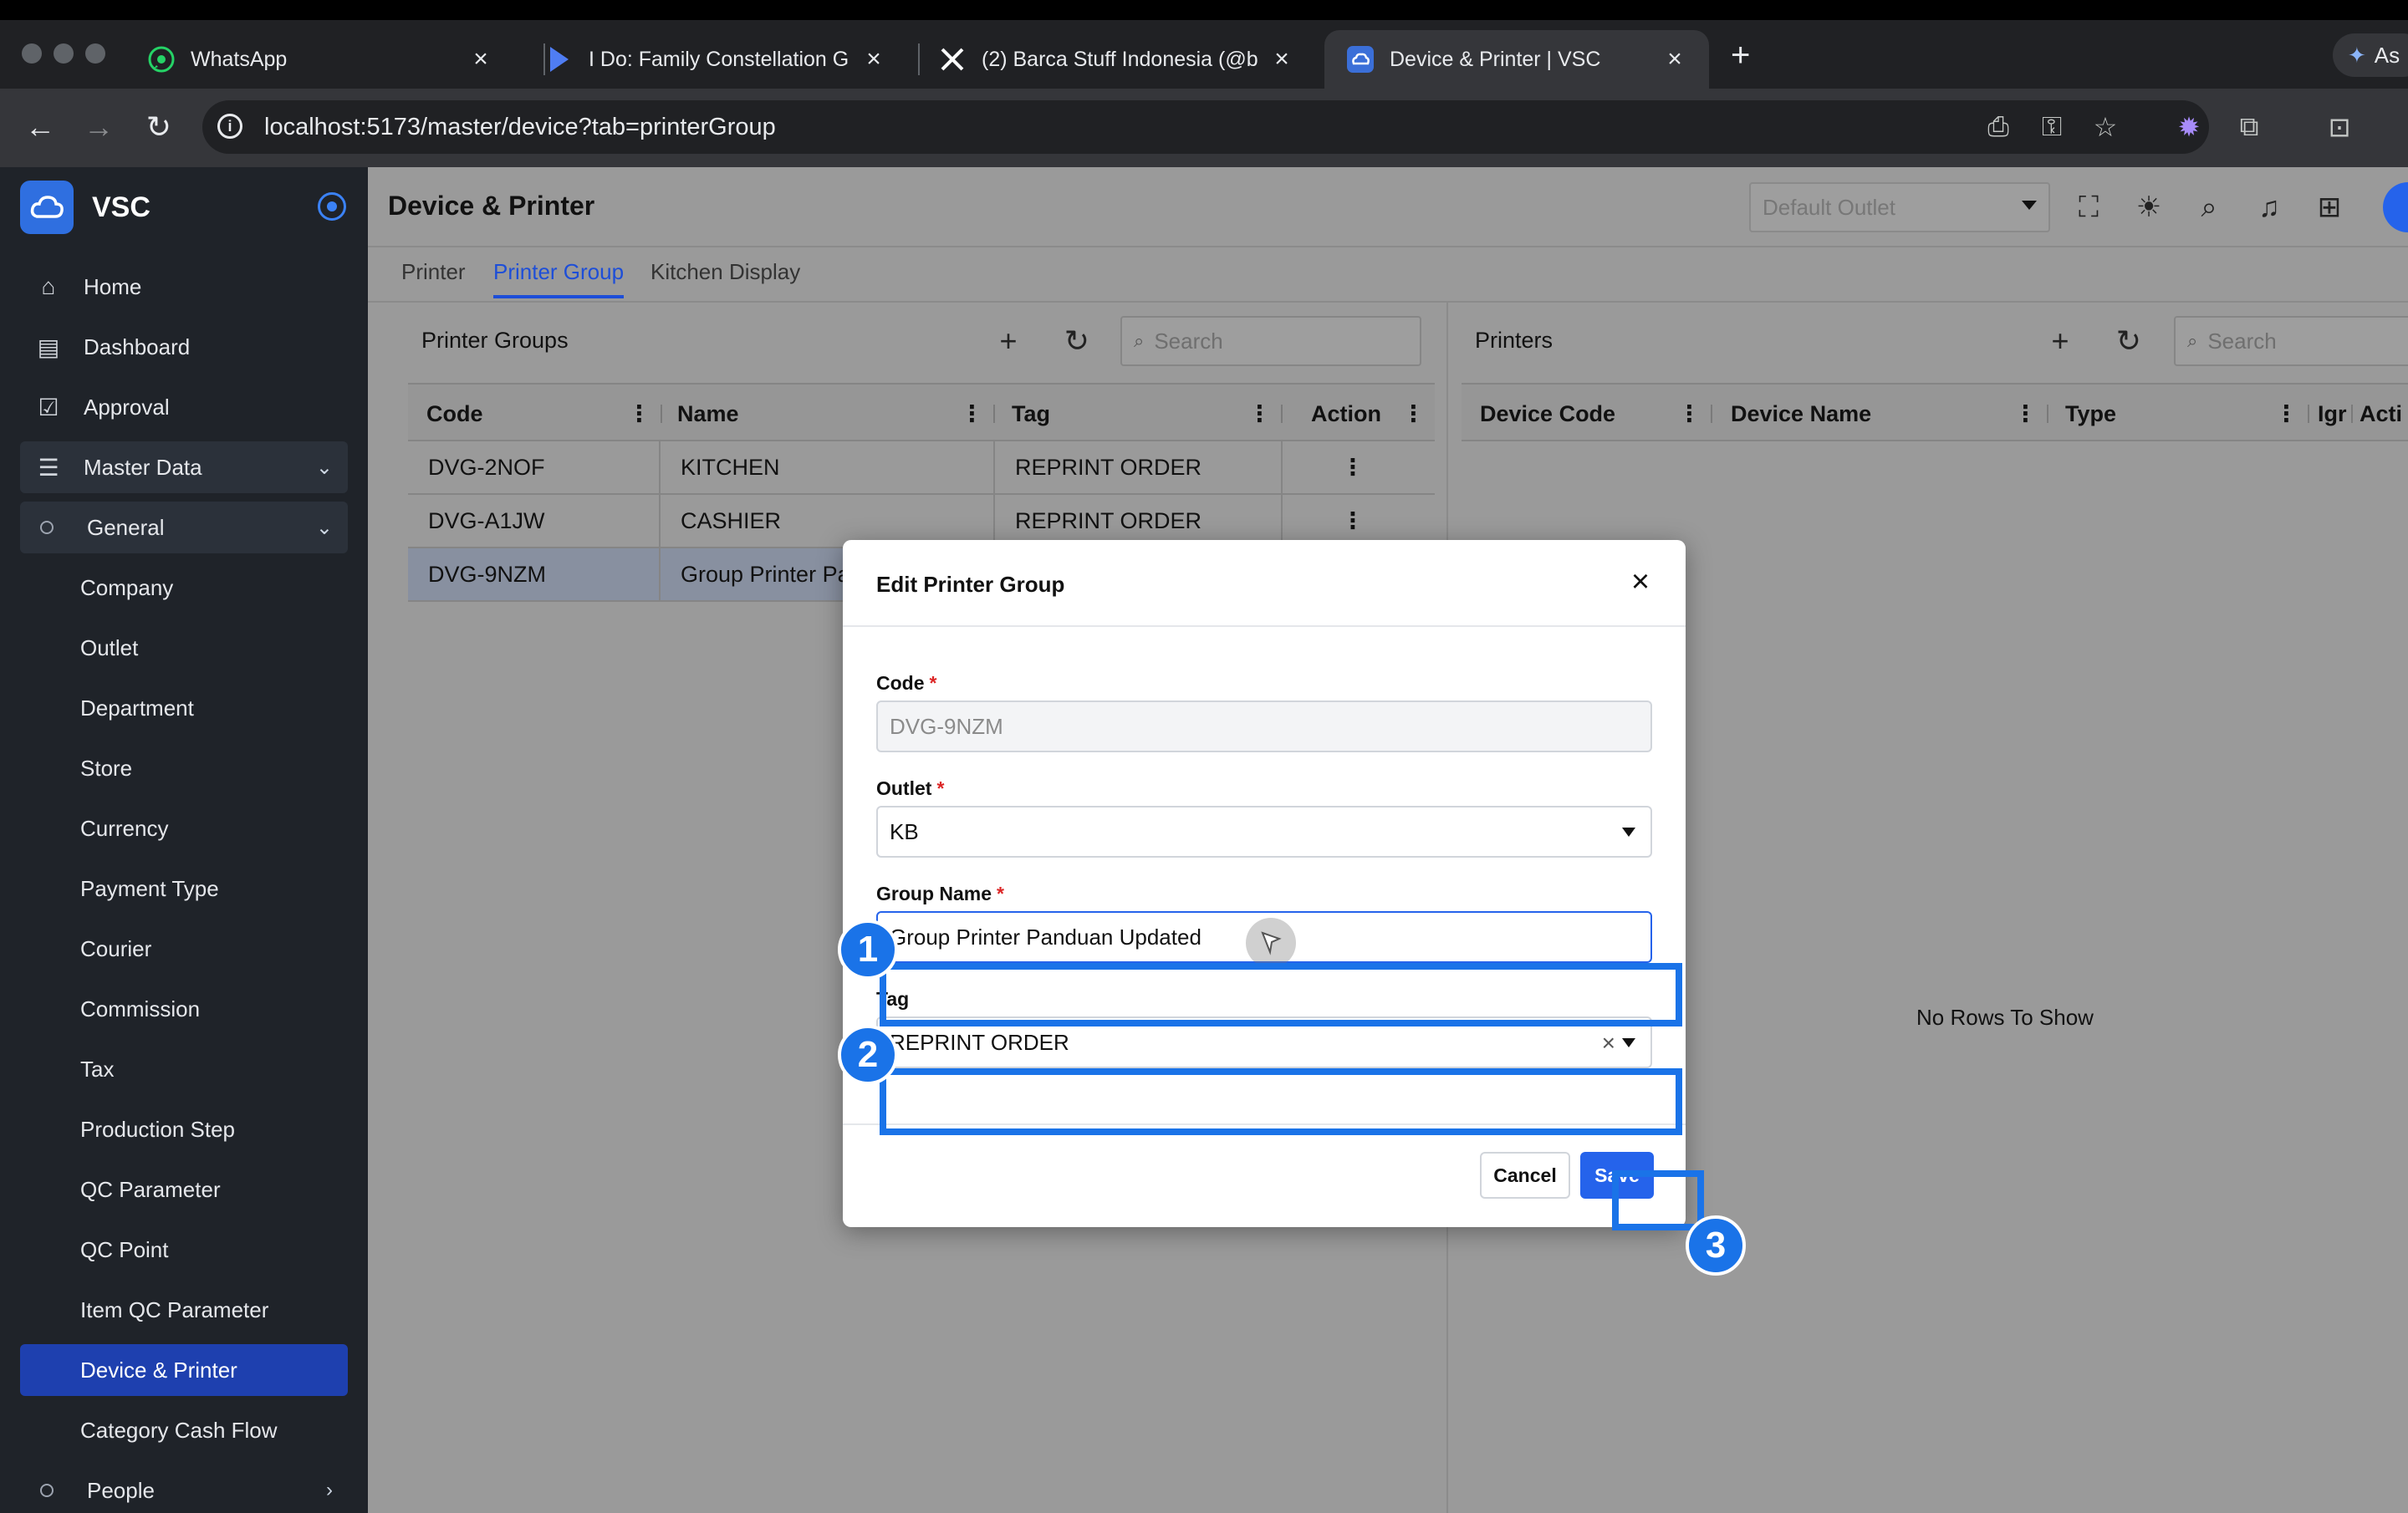 Image resolution: width=2408 pixels, height=1513 pixels. I want to click on password-key-icon: ⚿, so click(2052, 127).